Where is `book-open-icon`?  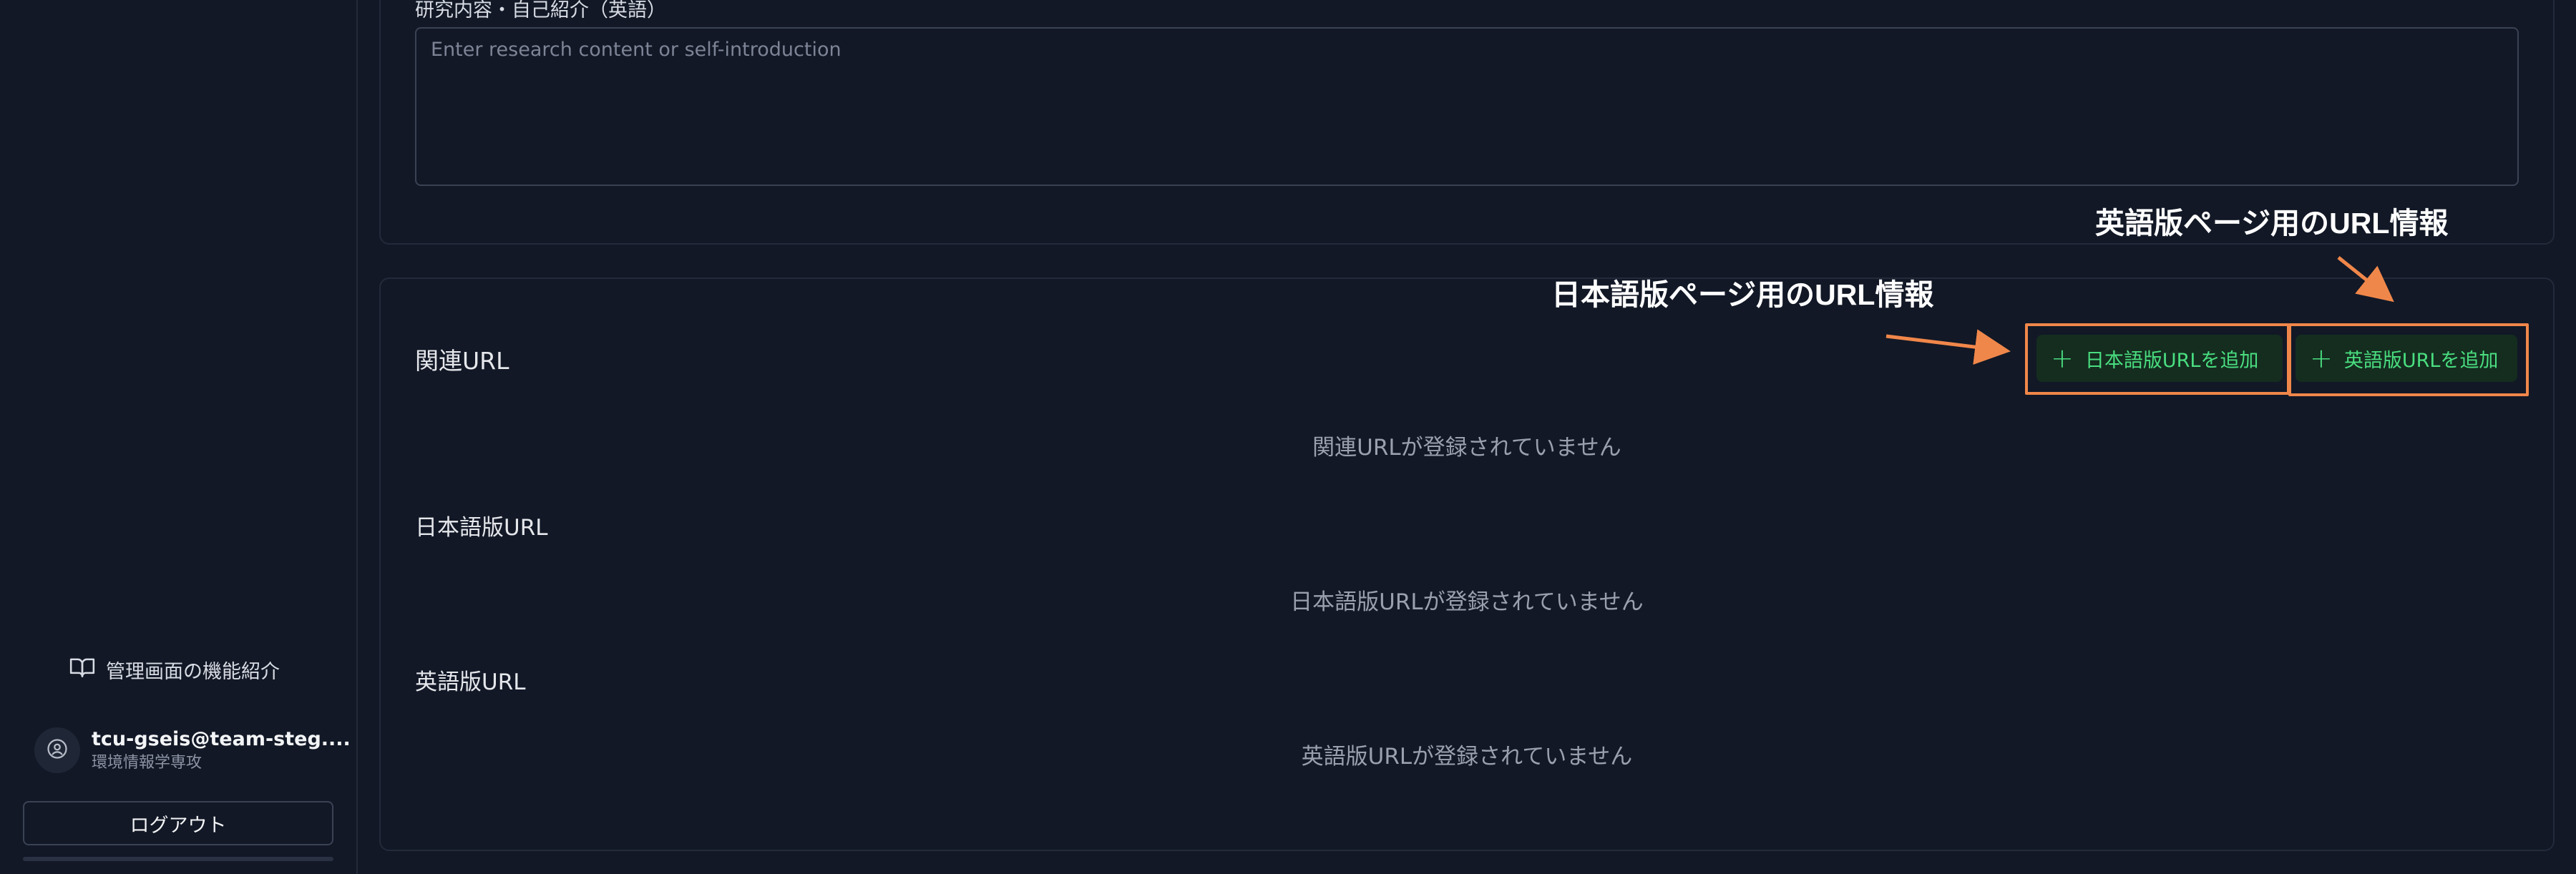 book-open-icon is located at coordinates (82, 670).